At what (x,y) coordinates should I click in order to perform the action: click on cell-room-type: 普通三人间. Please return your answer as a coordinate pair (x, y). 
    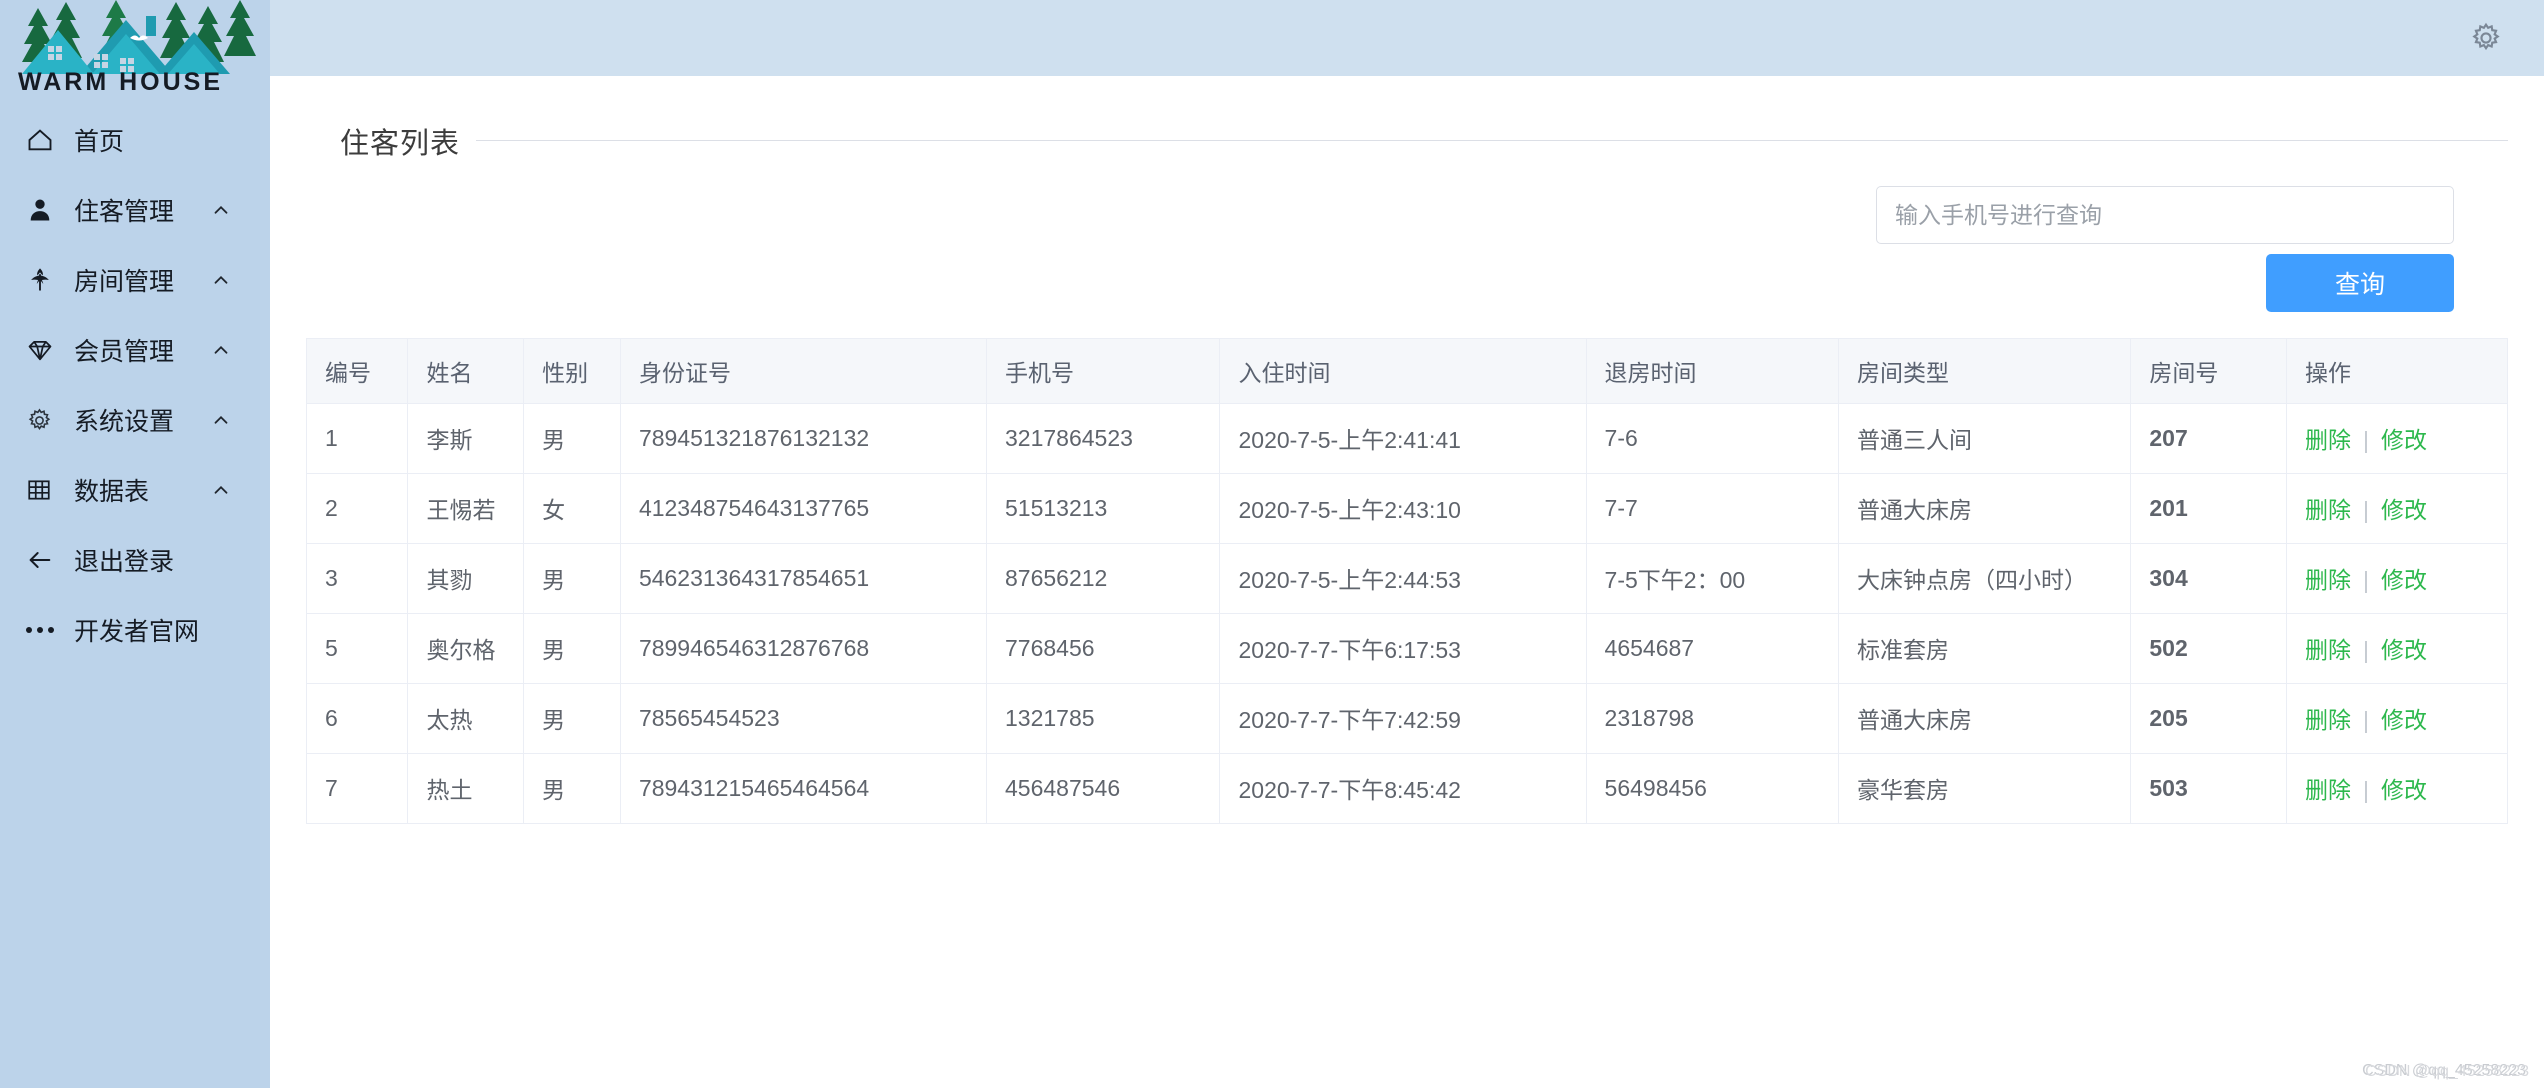
    Looking at the image, I should click on (1985, 438).